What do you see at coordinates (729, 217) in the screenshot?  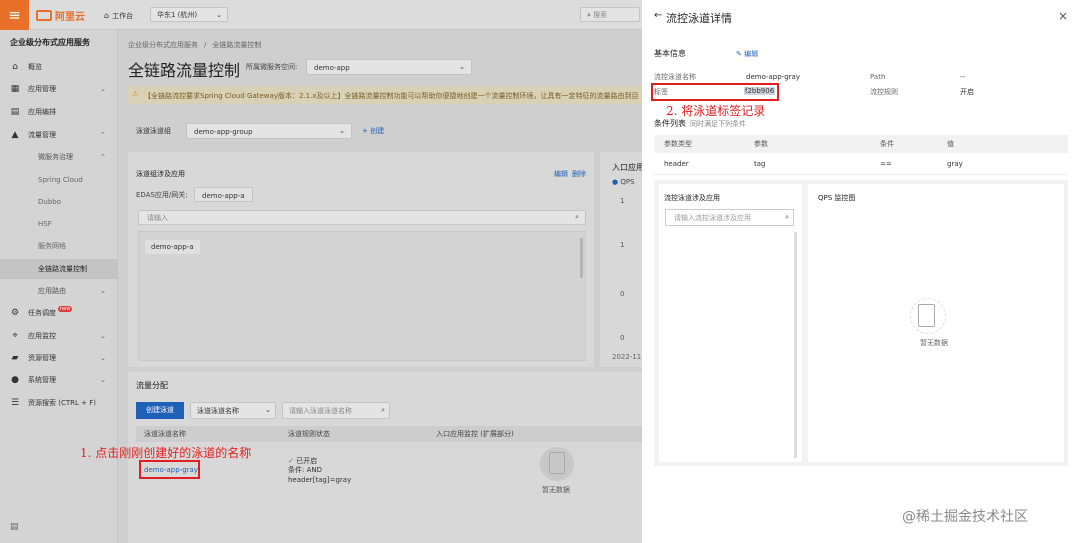 I see `lane-apps-search-input: 请输入流控泳道涉及应用 ⌕` at bounding box center [729, 217].